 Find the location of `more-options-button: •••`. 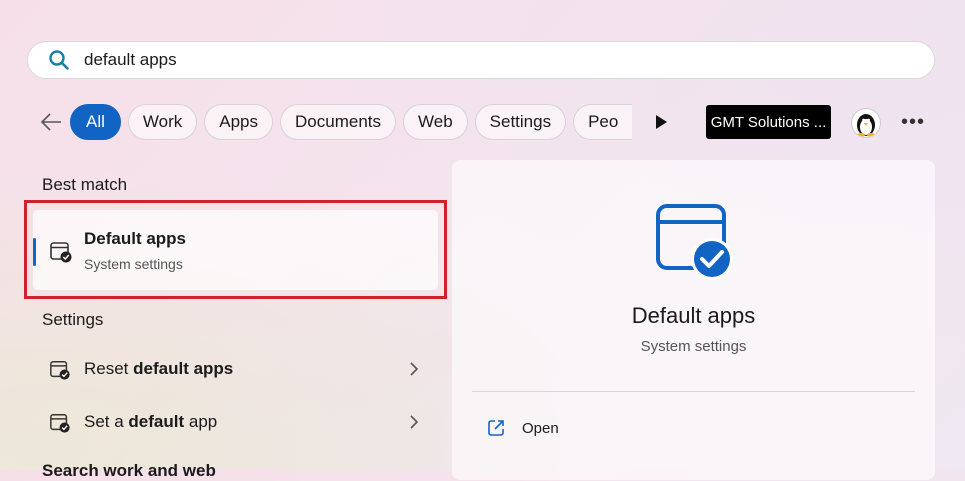

more-options-button: ••• is located at coordinates (913, 122).